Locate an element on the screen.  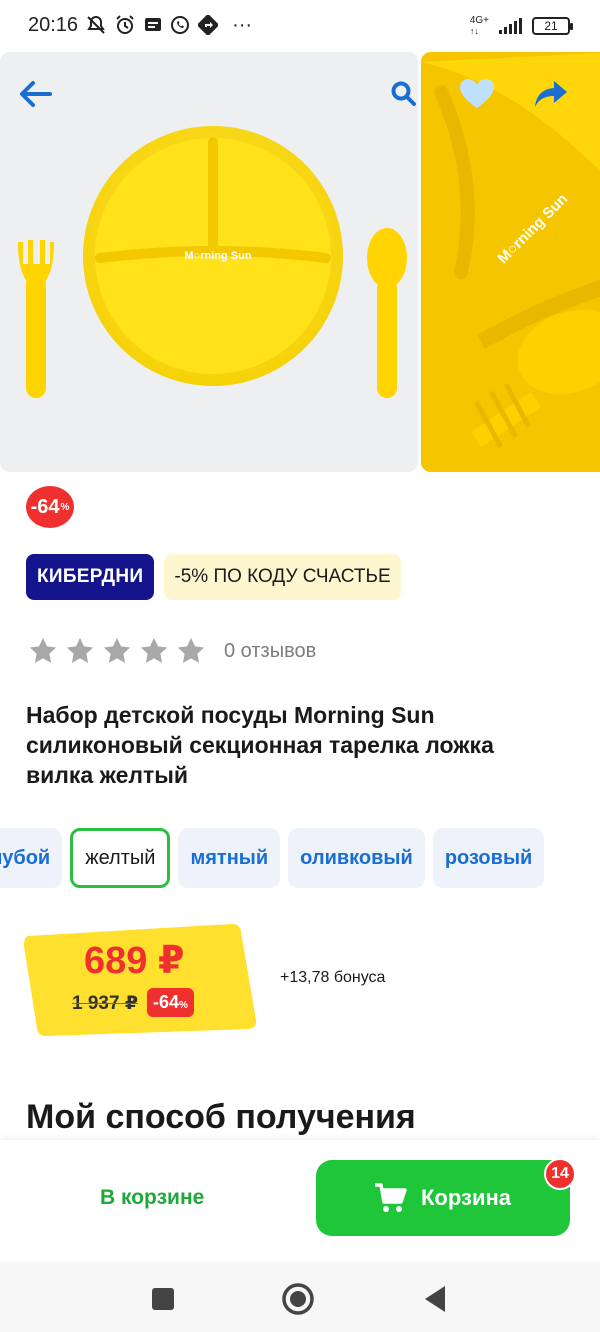
bonus-text: +13,78 бонуса is located at coordinates (333, 977).